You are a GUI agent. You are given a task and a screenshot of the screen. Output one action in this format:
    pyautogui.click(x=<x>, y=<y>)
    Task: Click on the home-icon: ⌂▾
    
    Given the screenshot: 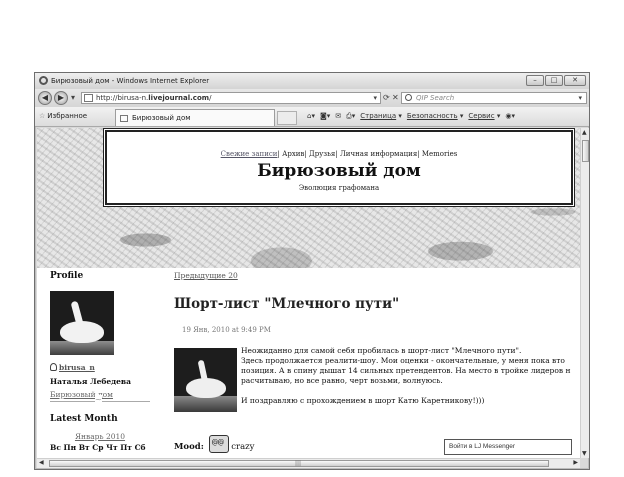 What is the action you would take?
    pyautogui.click(x=311, y=116)
    